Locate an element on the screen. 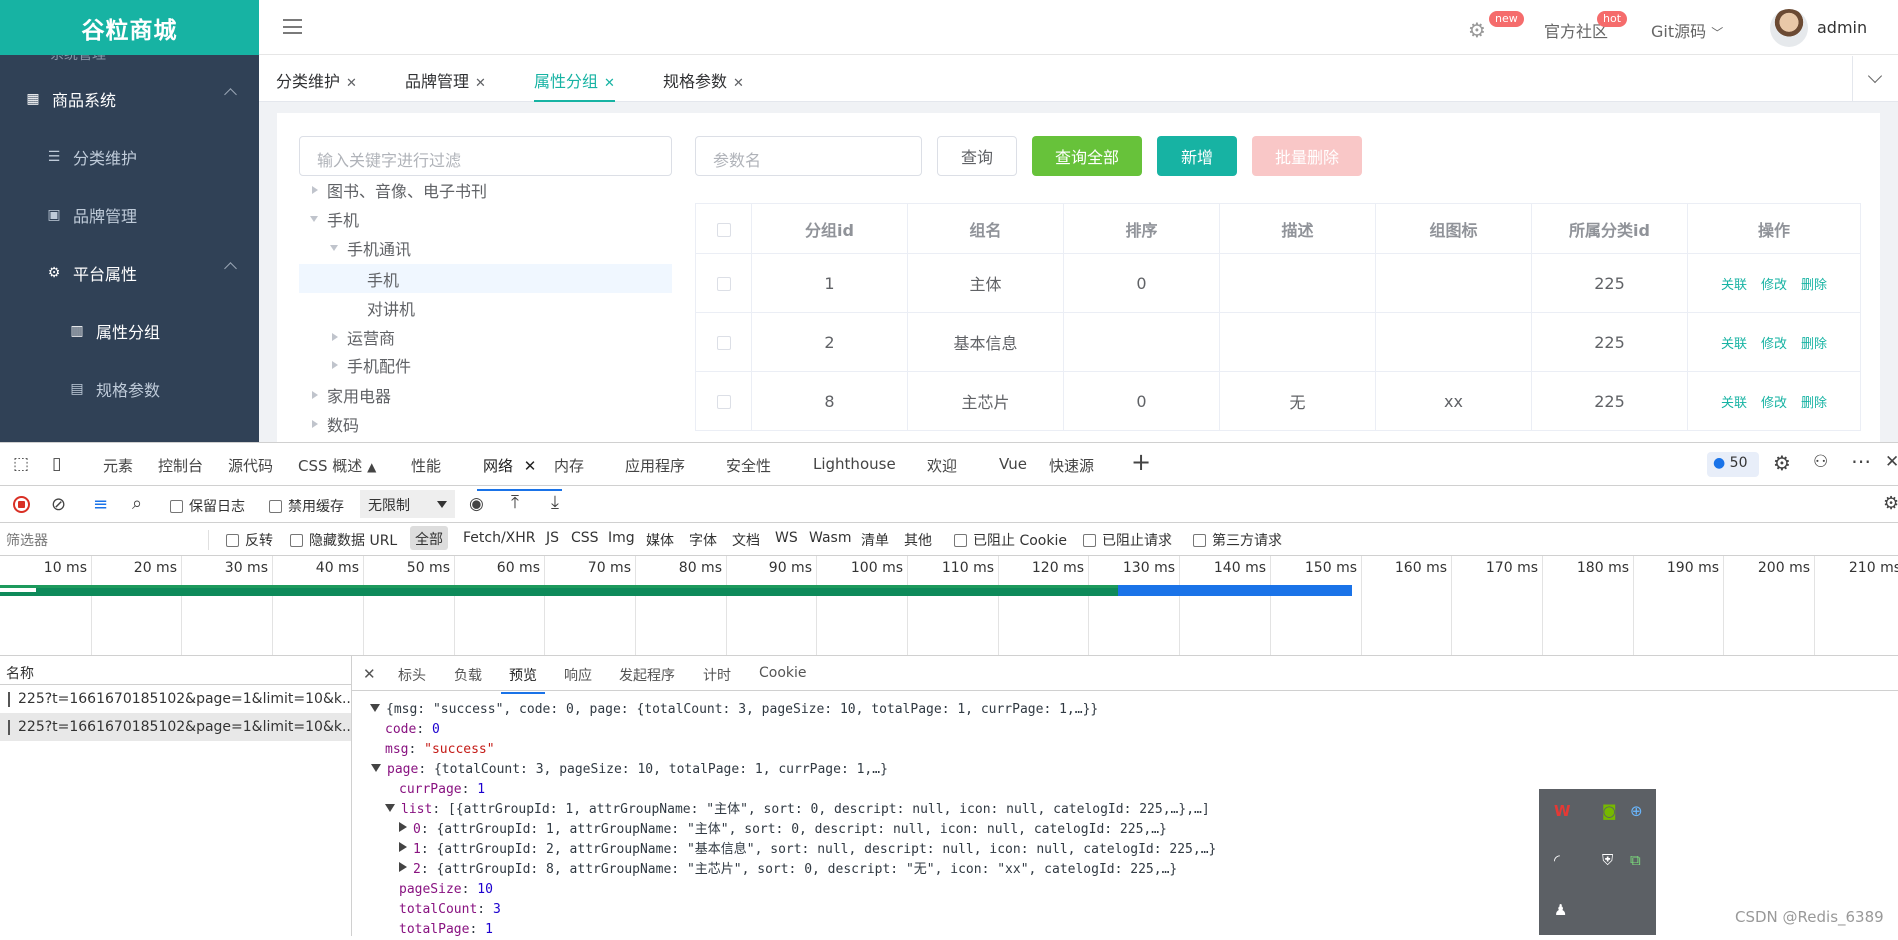 This screenshot has width=1898, height=940. third-party-checkbox: 第三方请求 is located at coordinates (1237, 540).